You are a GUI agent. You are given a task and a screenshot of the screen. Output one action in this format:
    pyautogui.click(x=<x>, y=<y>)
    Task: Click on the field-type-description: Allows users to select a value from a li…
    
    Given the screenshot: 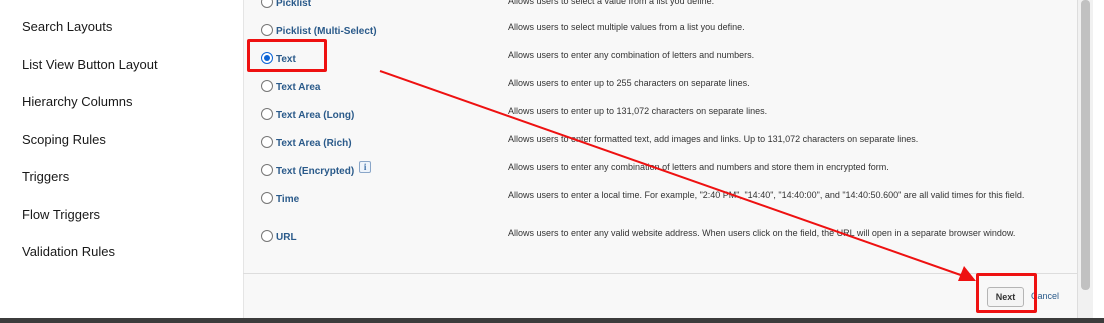 What is the action you would take?
    pyautogui.click(x=611, y=3)
    